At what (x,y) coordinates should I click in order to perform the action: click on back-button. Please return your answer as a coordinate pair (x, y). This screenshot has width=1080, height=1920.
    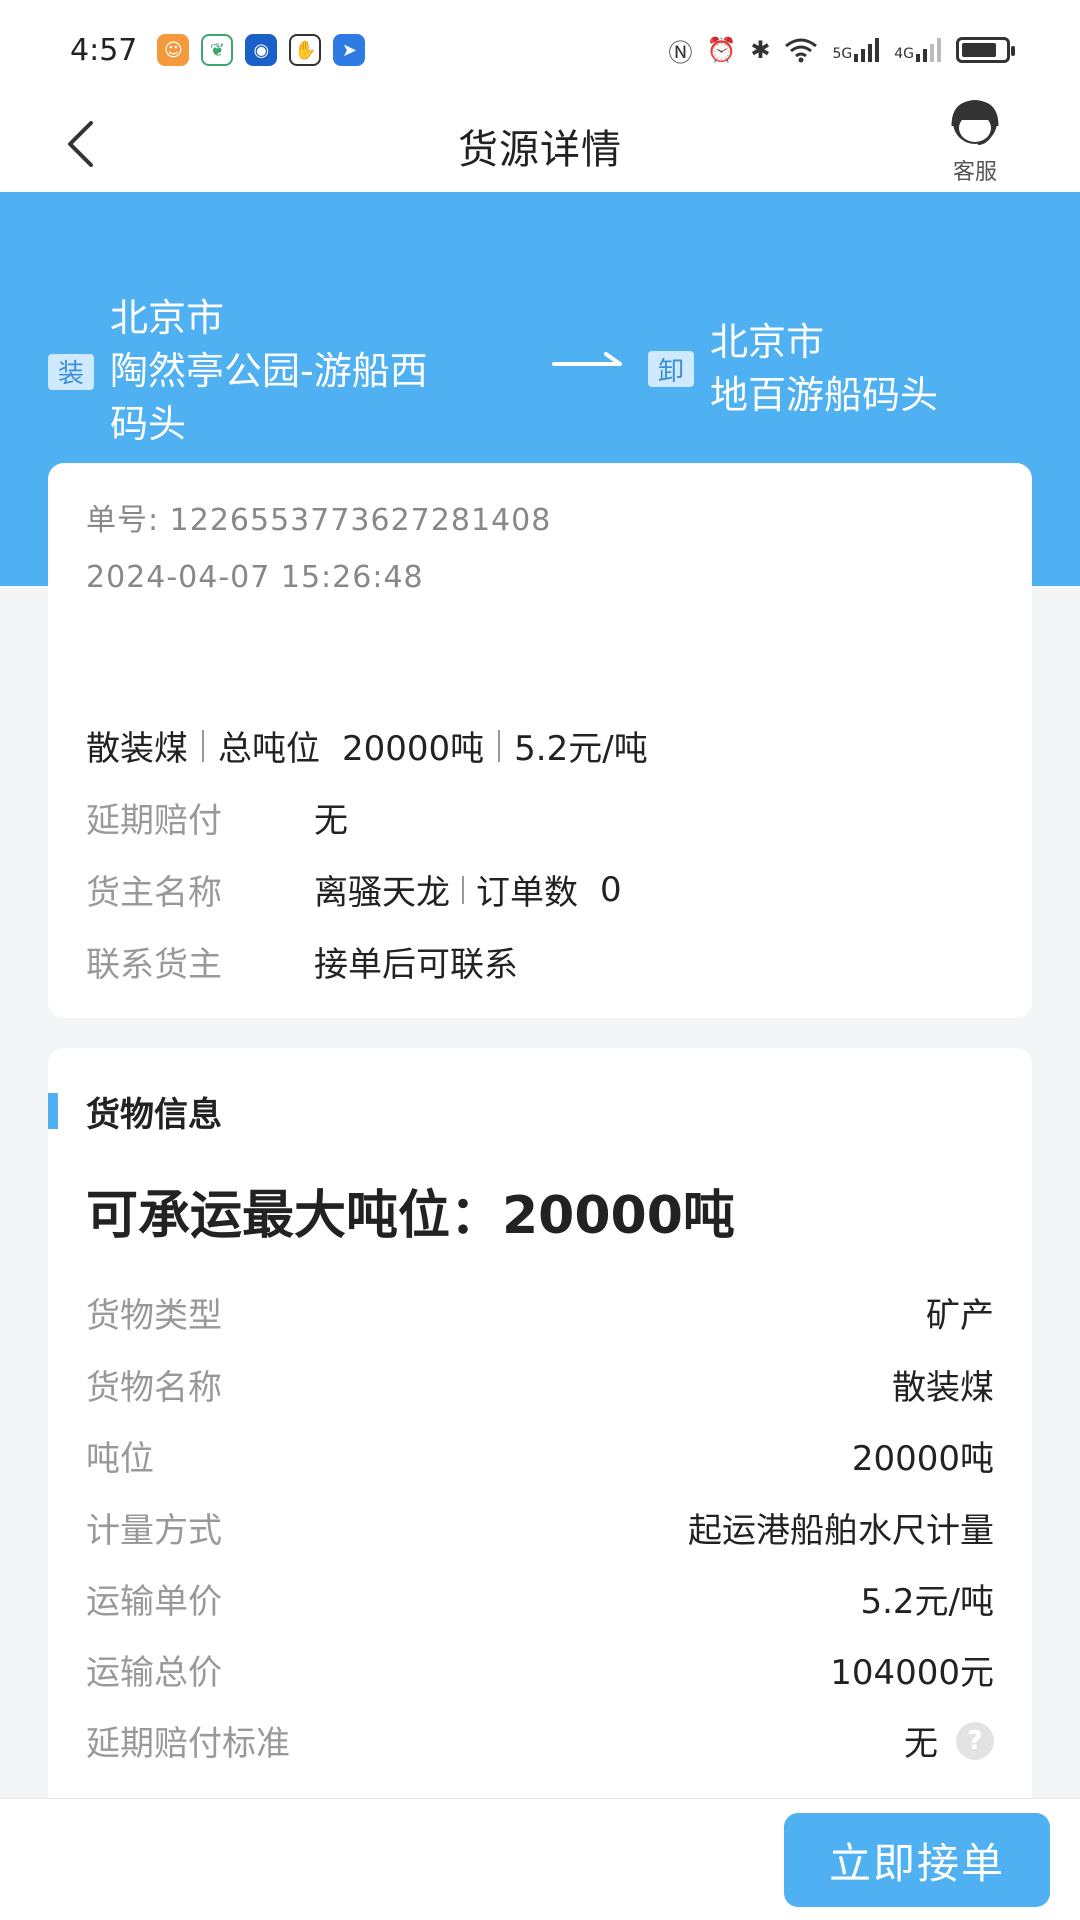
    Looking at the image, I should click on (80, 144).